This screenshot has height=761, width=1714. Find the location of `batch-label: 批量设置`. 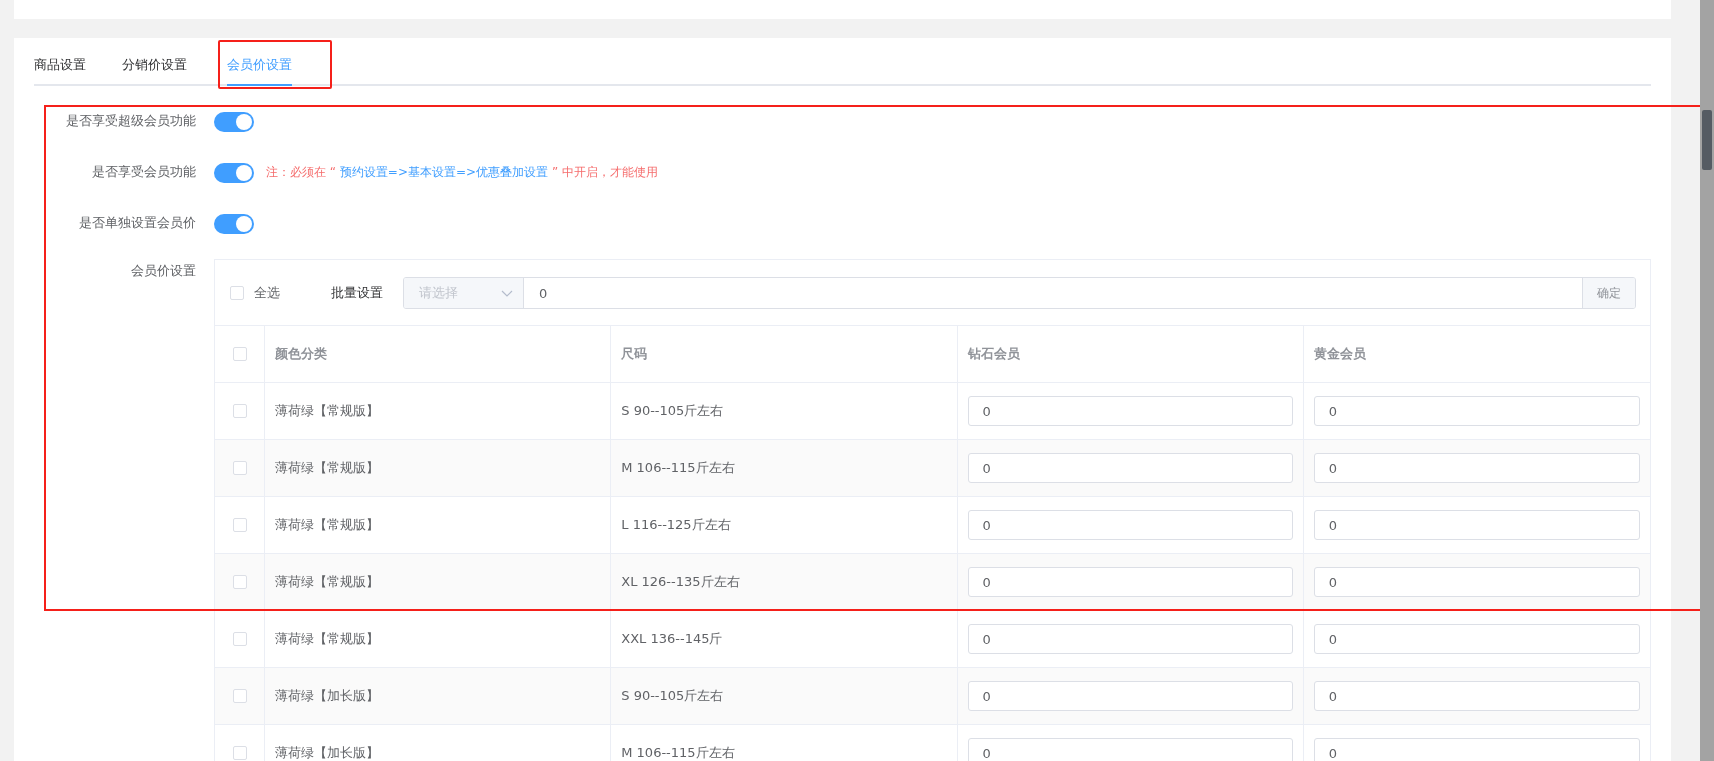

batch-label: 批量设置 is located at coordinates (357, 293).